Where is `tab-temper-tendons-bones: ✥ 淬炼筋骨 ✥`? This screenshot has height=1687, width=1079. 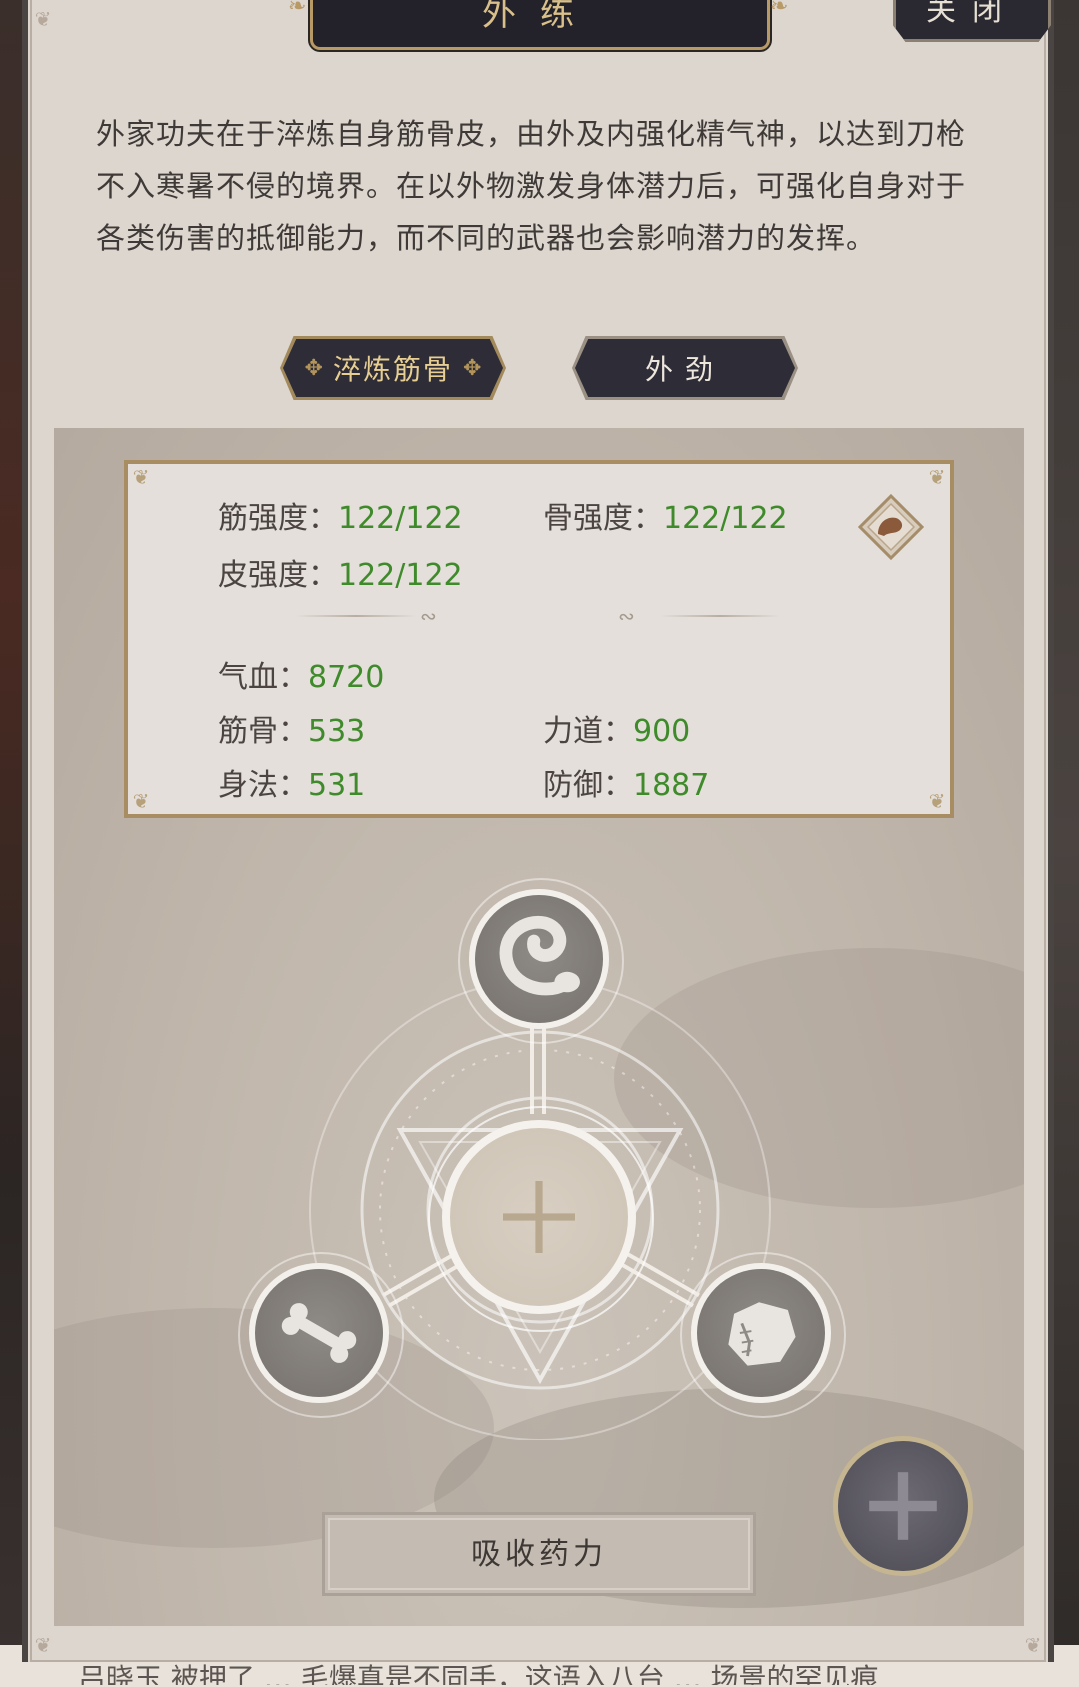 tab-temper-tendons-bones: ✥ 淬炼筋骨 ✥ is located at coordinates (393, 368).